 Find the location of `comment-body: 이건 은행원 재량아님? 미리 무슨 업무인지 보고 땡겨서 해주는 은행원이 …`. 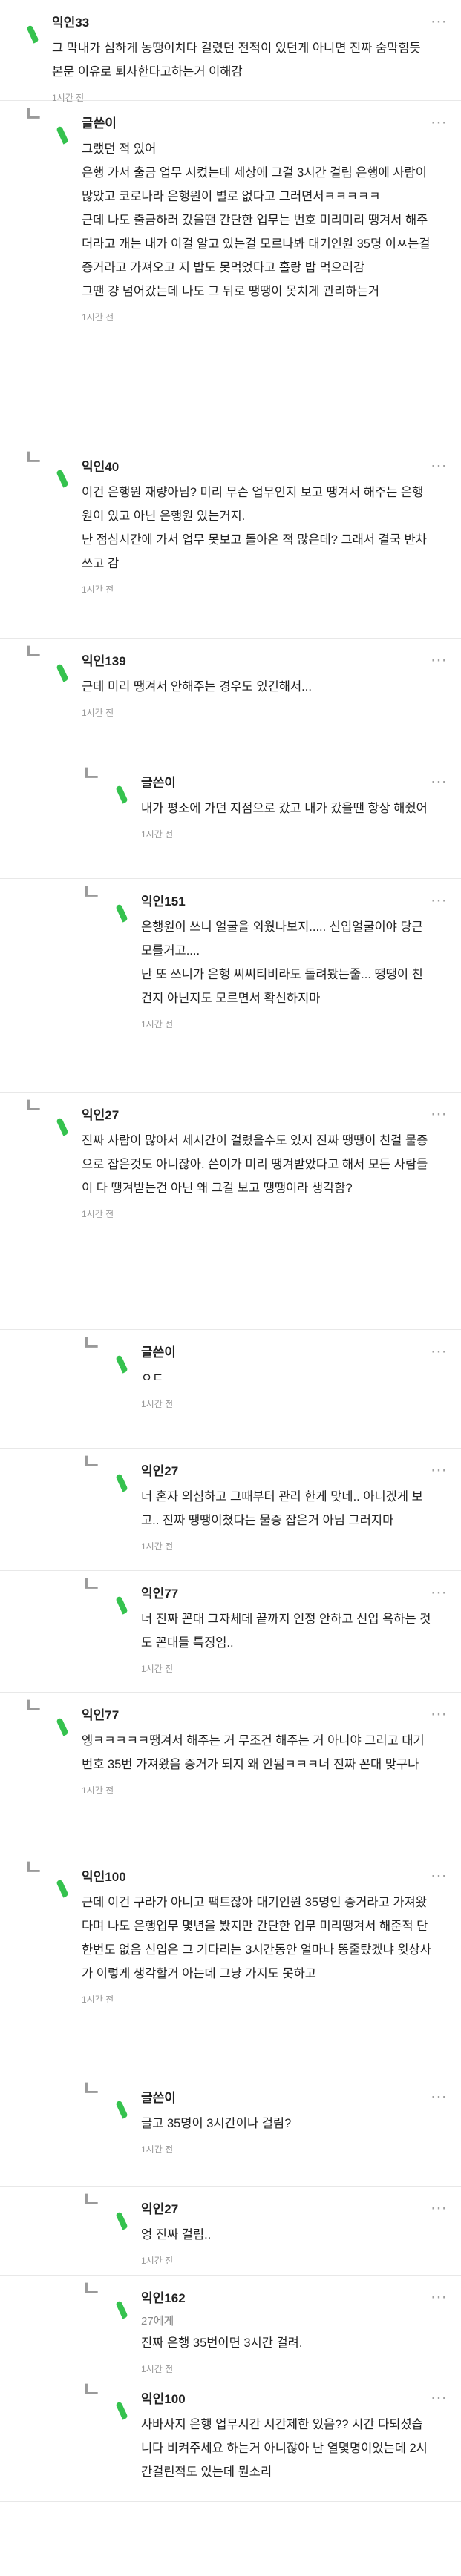

comment-body: 이건 은행원 재량아님? 미리 무슨 업무인지 보고 땡겨서 해주는 은행원이 … is located at coordinates (256, 528).